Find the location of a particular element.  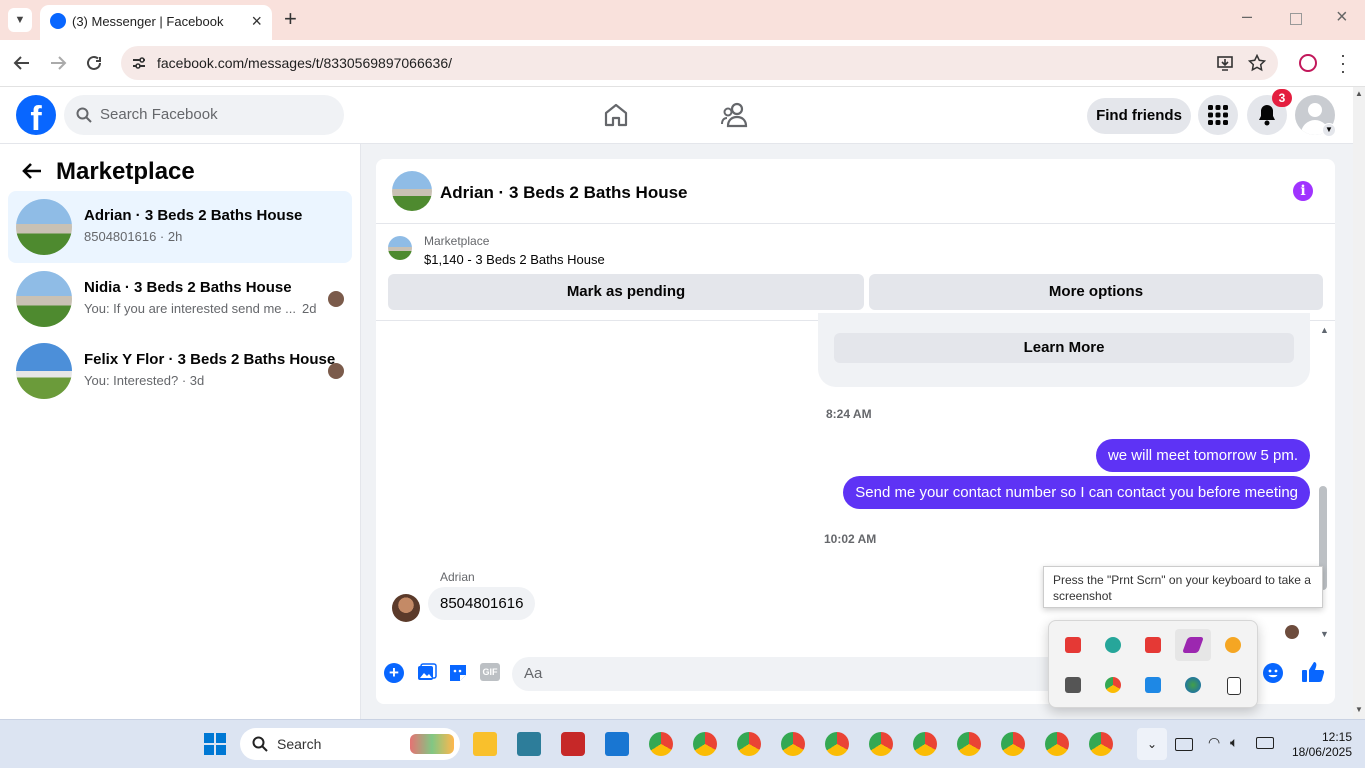

clock-date: 18/06/2025 is located at coordinates (1321, 752).